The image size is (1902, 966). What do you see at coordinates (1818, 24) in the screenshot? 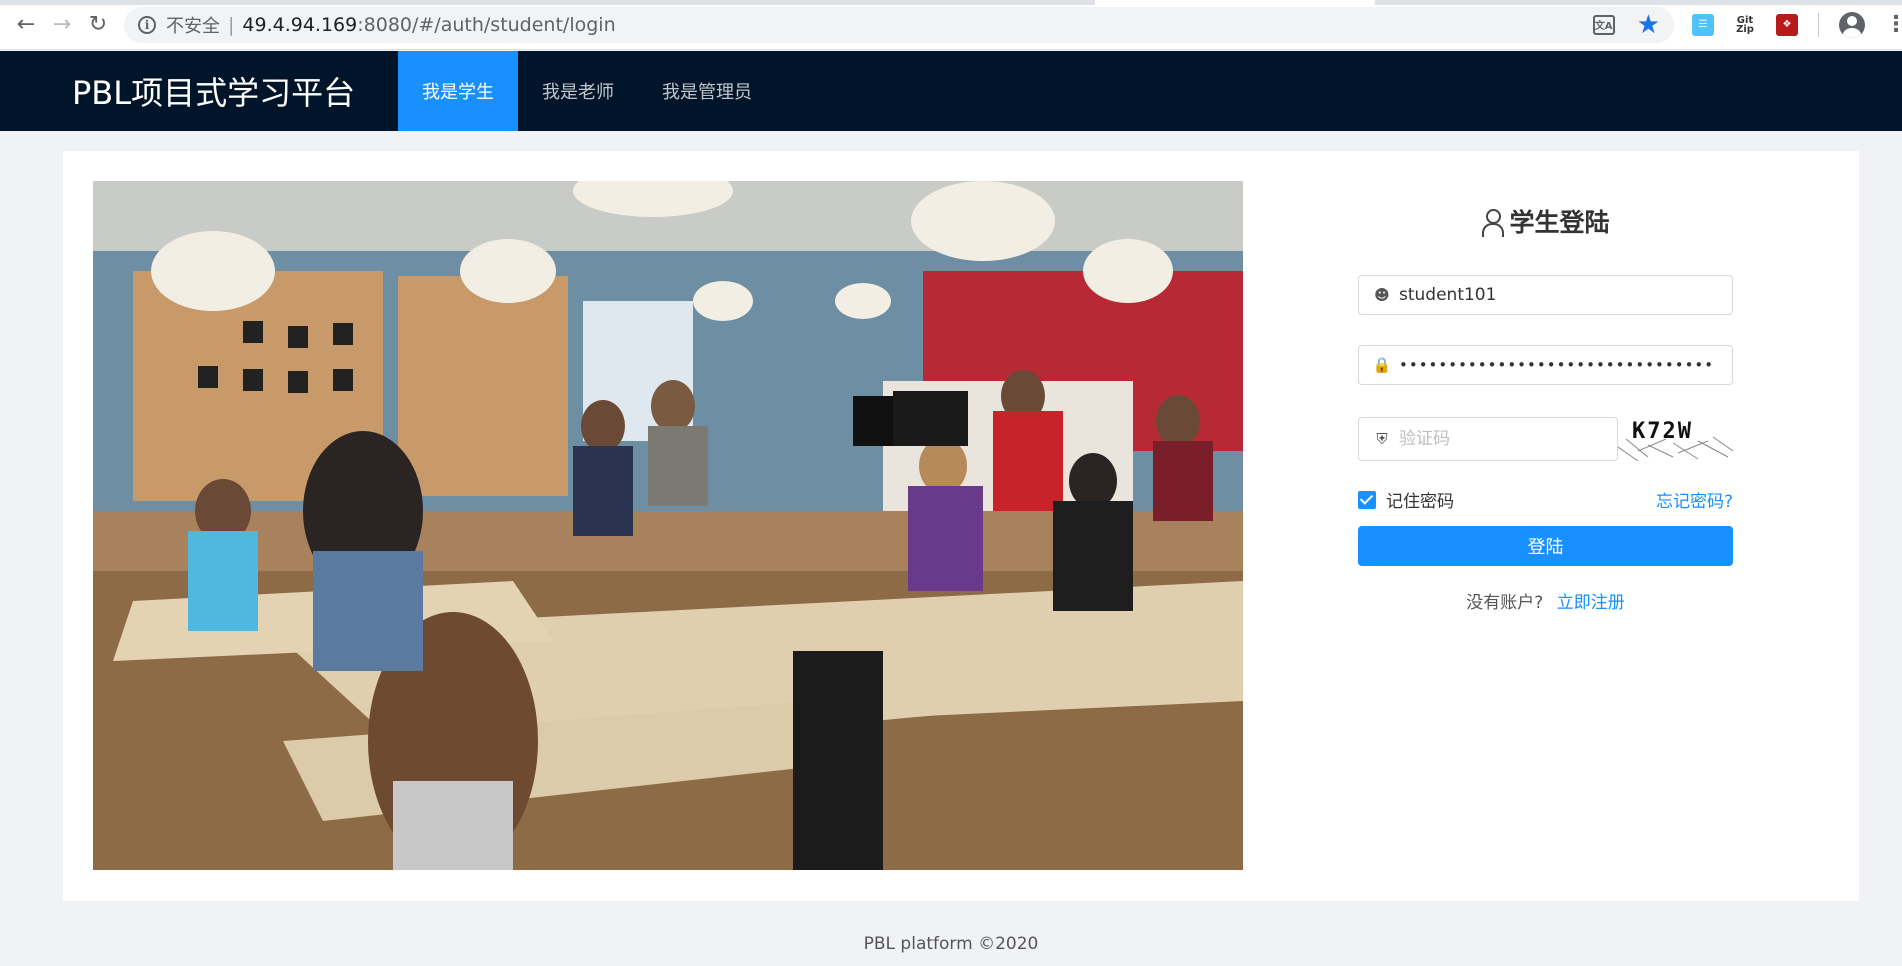
I see `toolbar-divider` at bounding box center [1818, 24].